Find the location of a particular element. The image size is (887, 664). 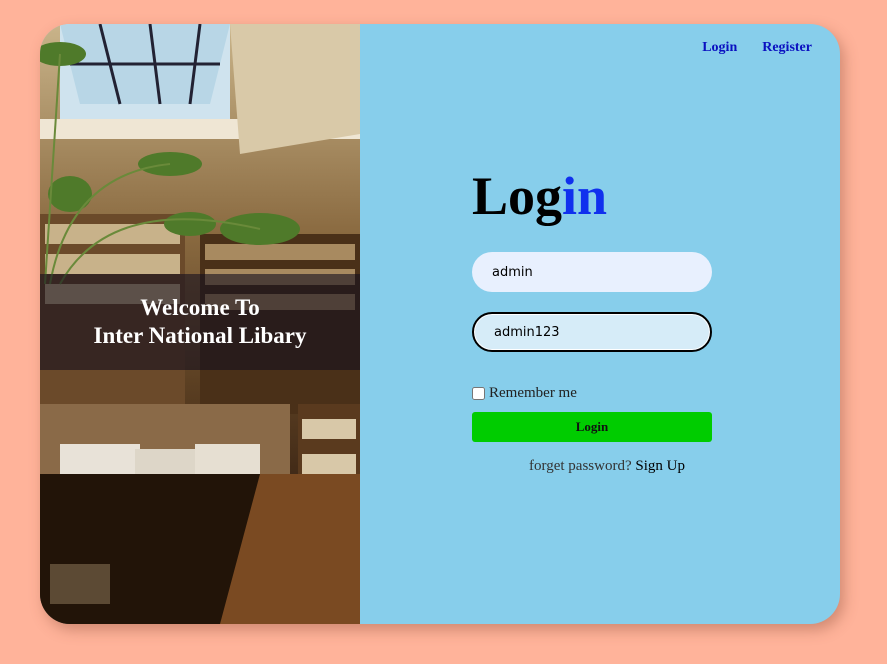

welcome-line1: Welcome To is located at coordinates (200, 307).